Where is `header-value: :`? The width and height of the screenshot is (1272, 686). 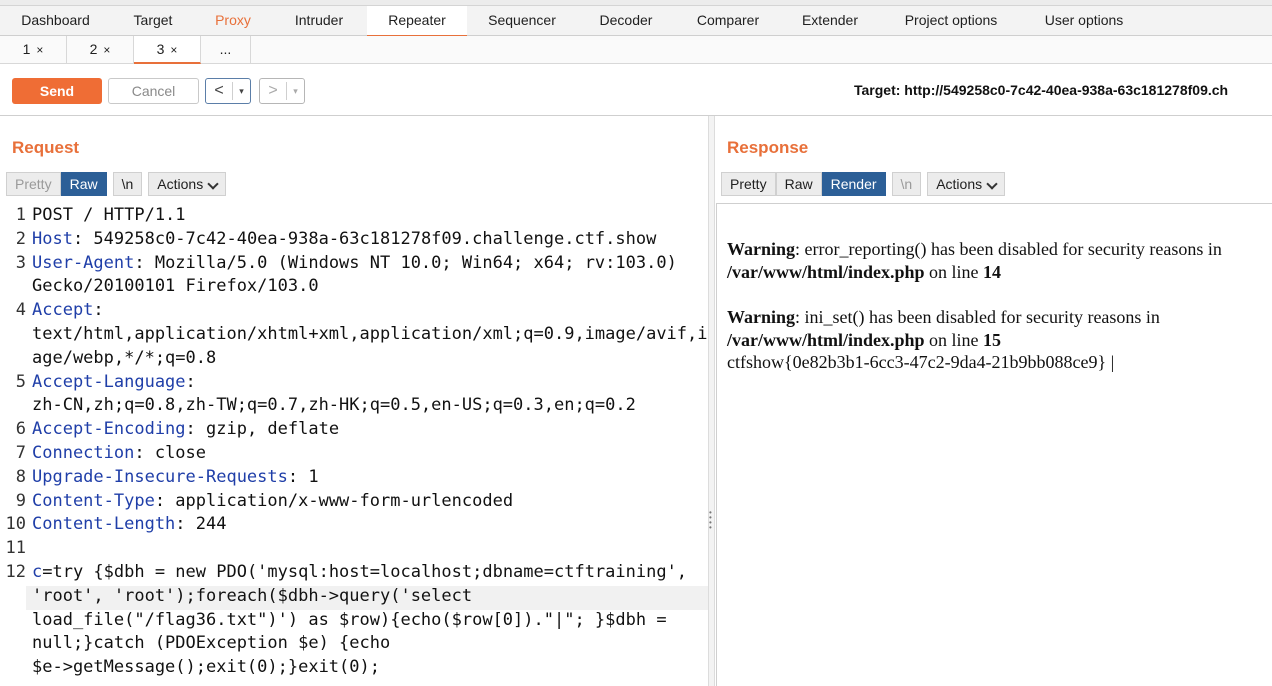
header-value: : is located at coordinates (190, 381).